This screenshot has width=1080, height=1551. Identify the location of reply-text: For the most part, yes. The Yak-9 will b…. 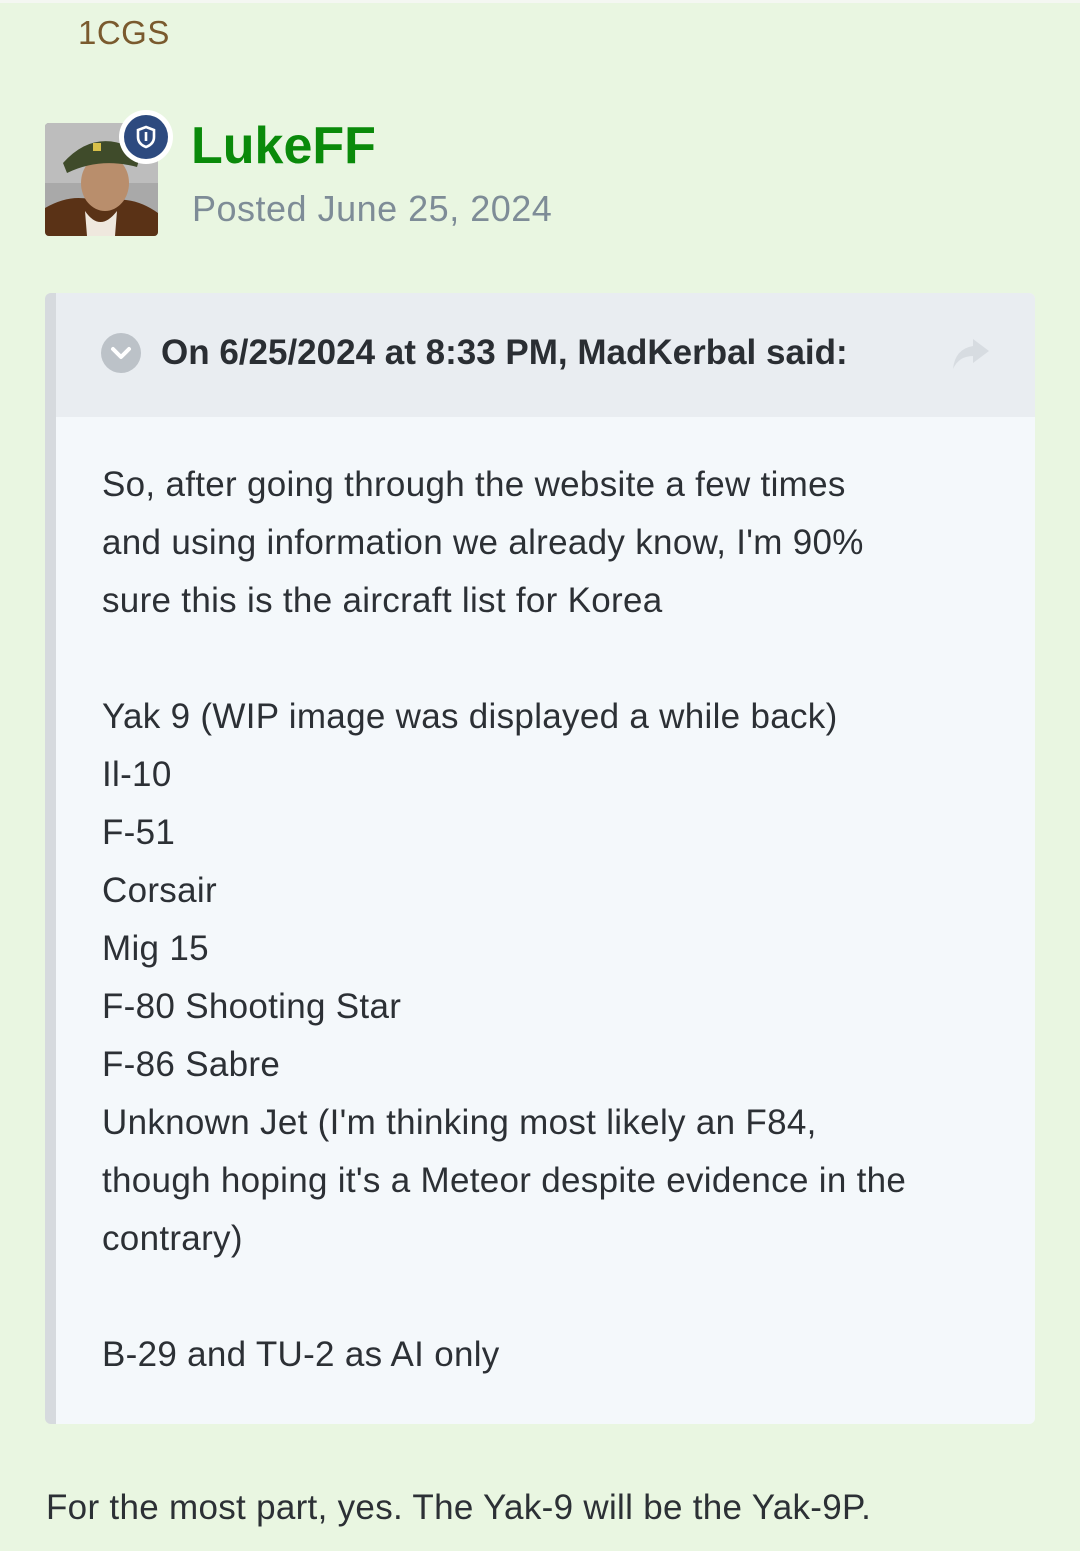
(459, 1507).